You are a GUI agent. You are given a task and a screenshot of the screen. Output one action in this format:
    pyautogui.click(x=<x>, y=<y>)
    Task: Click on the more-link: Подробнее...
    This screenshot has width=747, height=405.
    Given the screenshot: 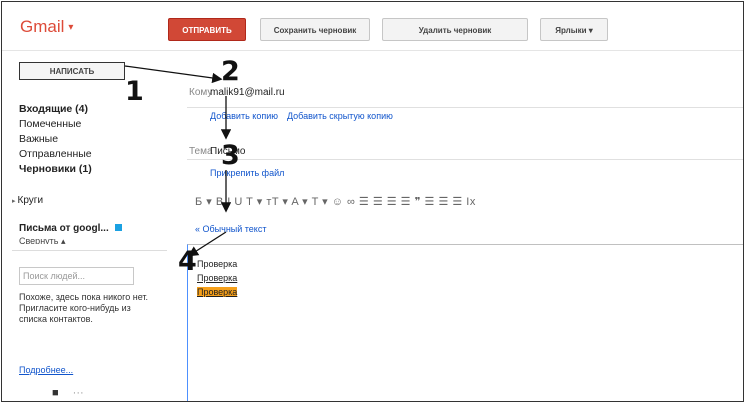 What is the action you would take?
    pyautogui.click(x=46, y=370)
    